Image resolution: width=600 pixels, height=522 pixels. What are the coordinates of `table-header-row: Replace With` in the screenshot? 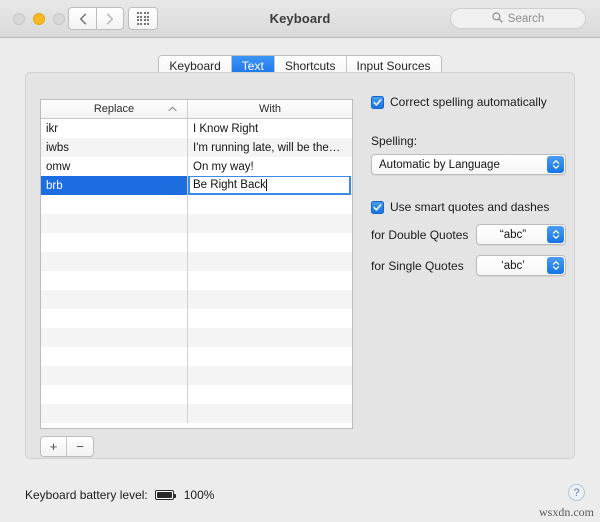 It's located at (196, 109).